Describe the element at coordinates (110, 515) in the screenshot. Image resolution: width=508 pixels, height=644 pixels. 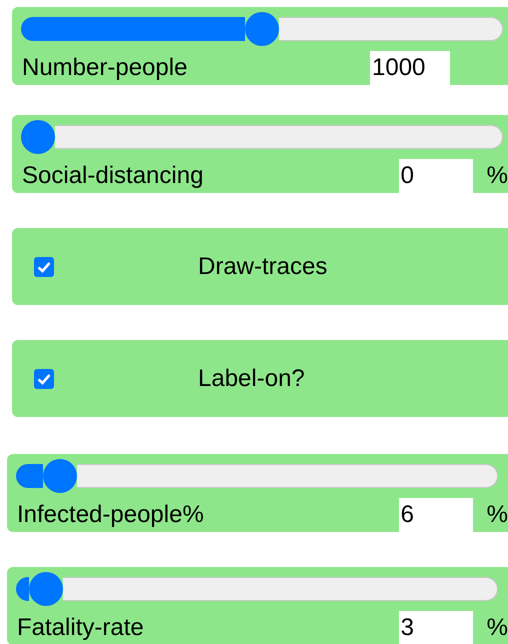
I see `slider-label: Infected-people%` at that location.